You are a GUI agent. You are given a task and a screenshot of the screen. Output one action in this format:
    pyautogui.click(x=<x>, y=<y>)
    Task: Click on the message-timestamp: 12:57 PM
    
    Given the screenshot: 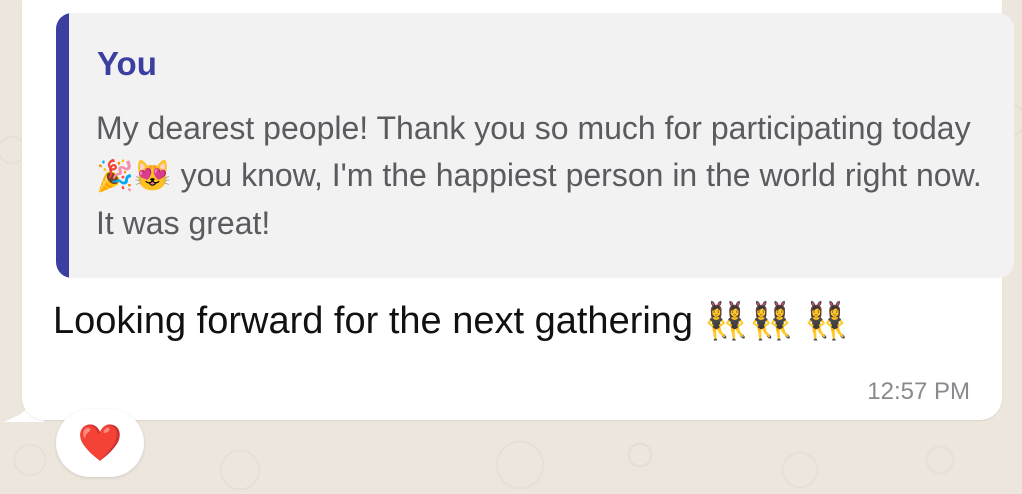 What is the action you would take?
    pyautogui.click(x=918, y=391)
    